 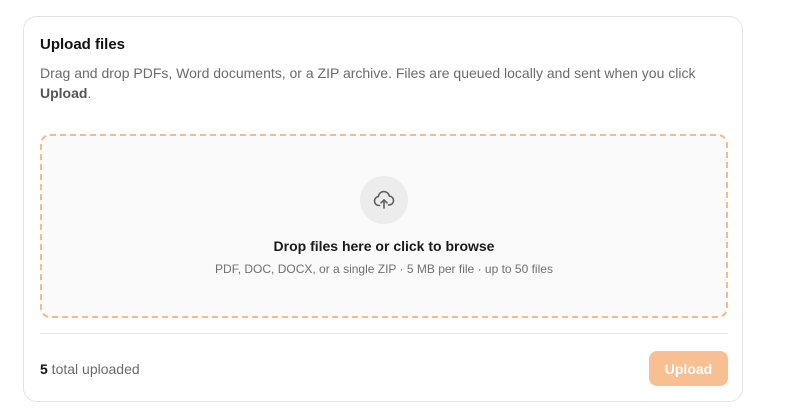 What do you see at coordinates (89, 93) in the screenshot?
I see `description-suffix: .` at bounding box center [89, 93].